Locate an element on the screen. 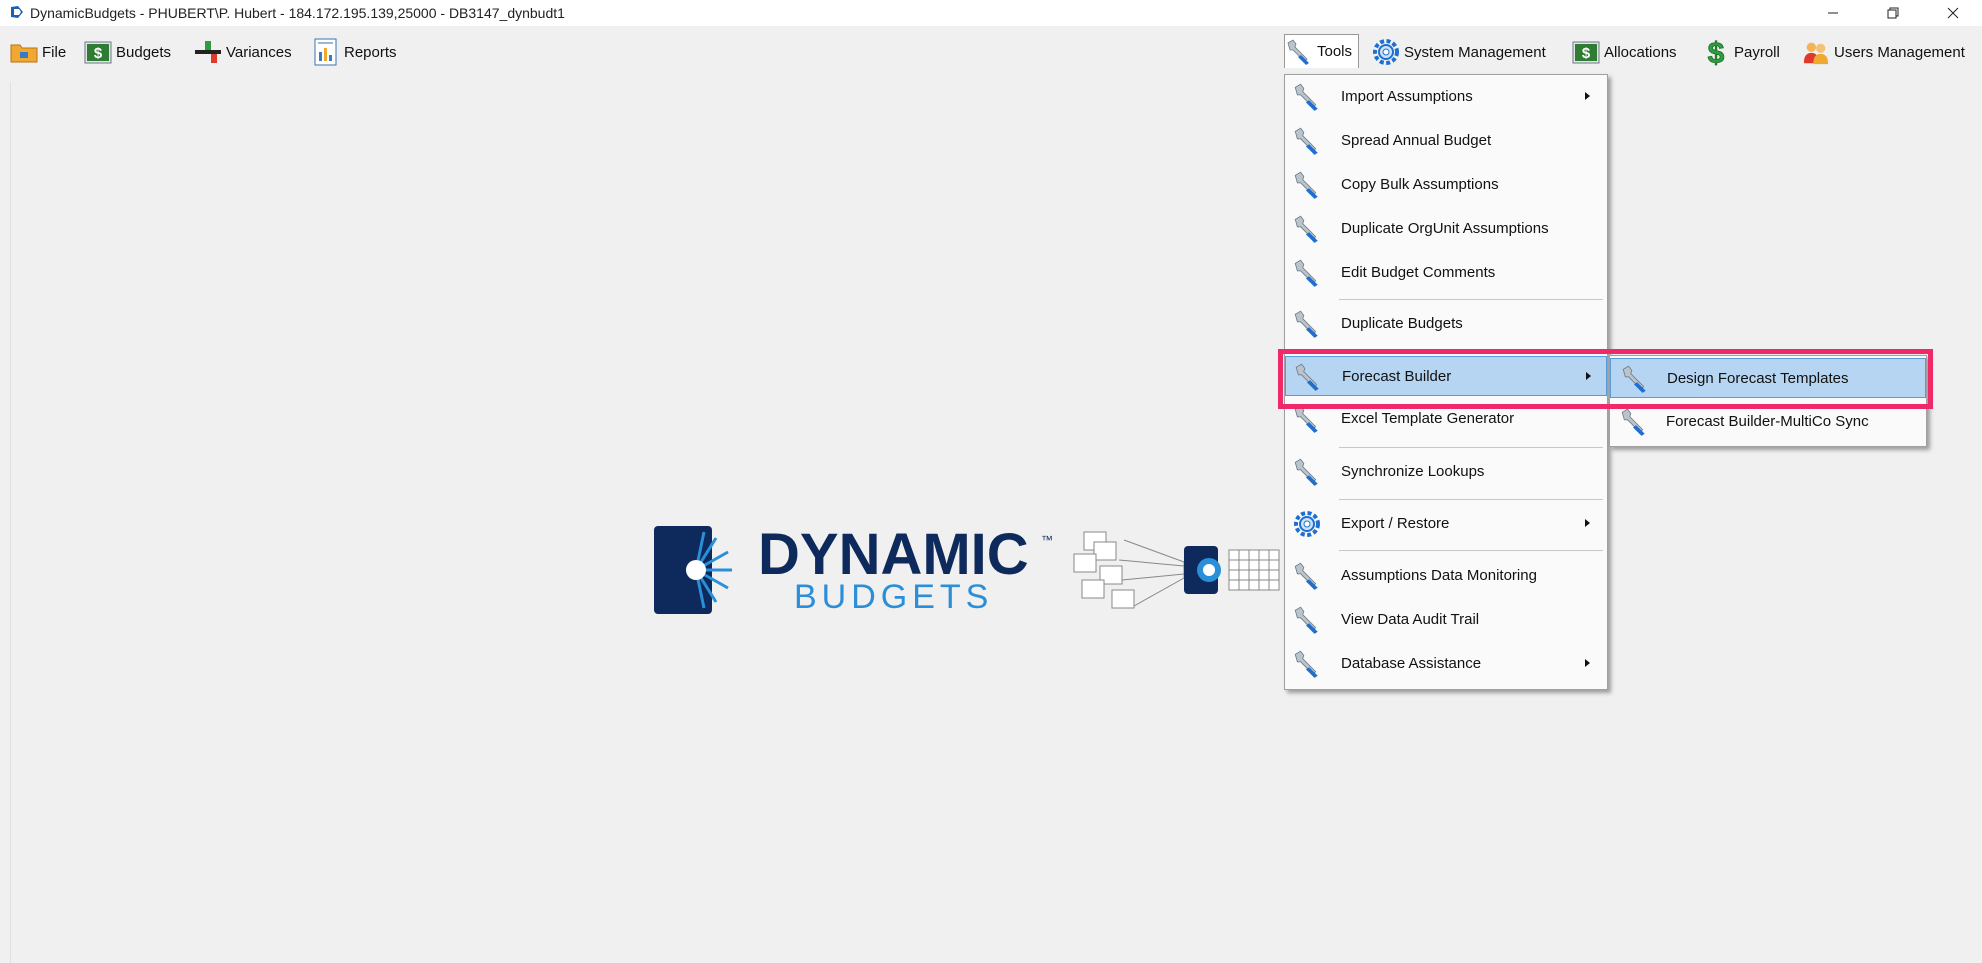 The width and height of the screenshot is (1982, 963). menu-item-label: View Data Audit Trail is located at coordinates (1410, 619).